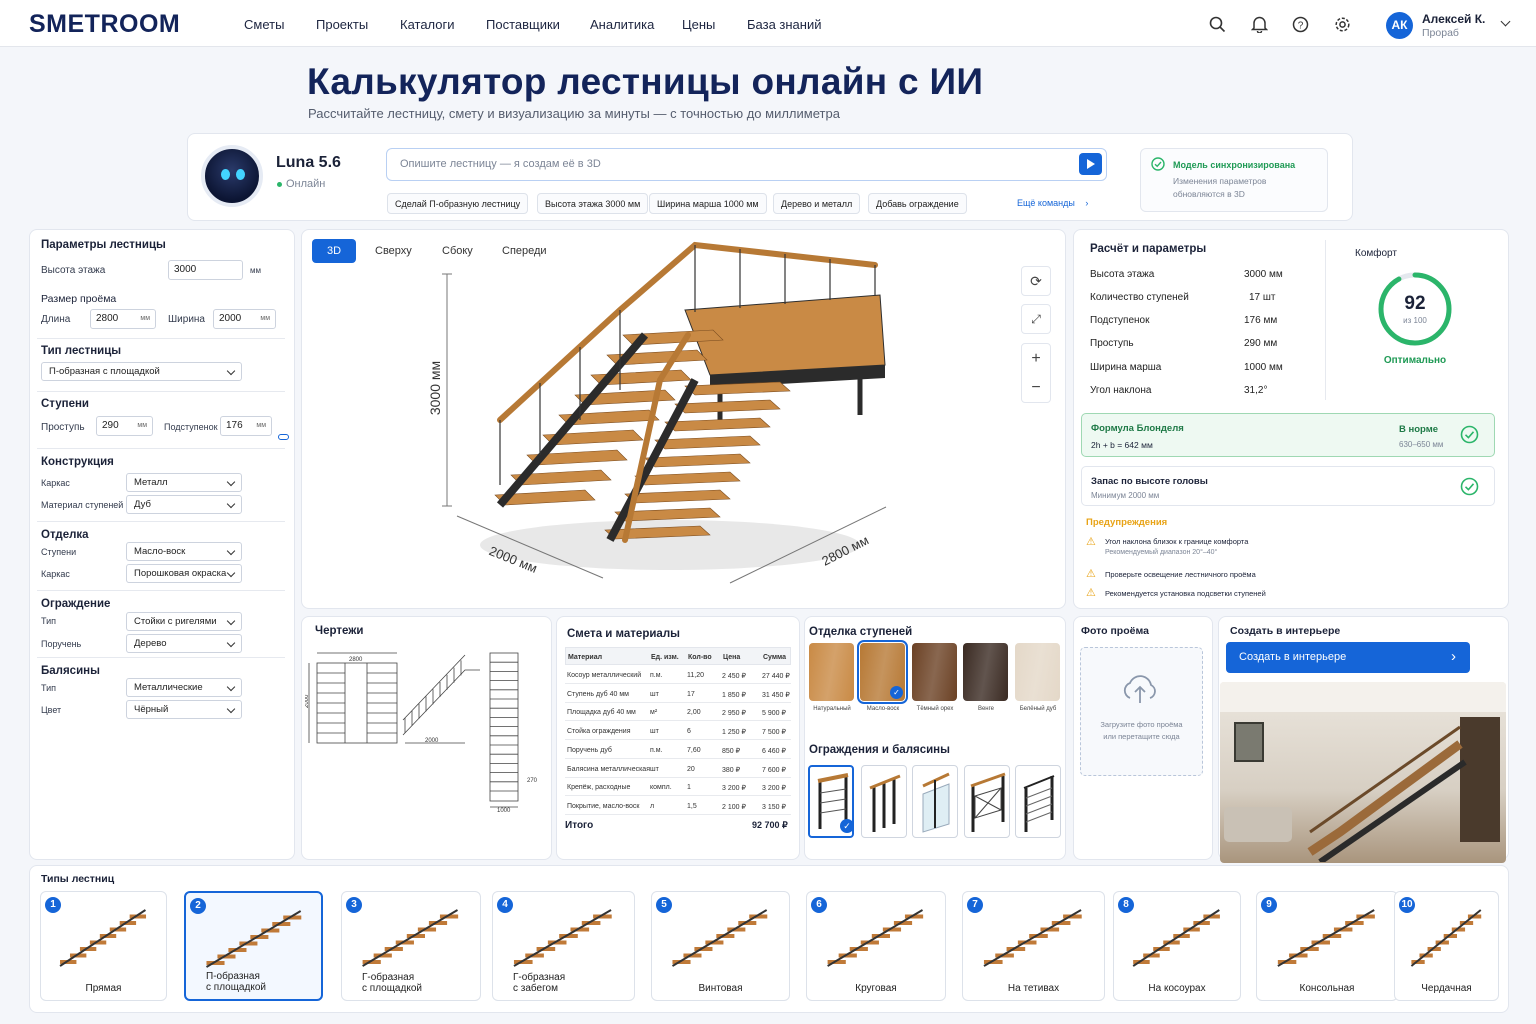 The image size is (1536, 1024). Describe the element at coordinates (1300, 24) in the screenshot. I see `help-icon: ?` at that location.